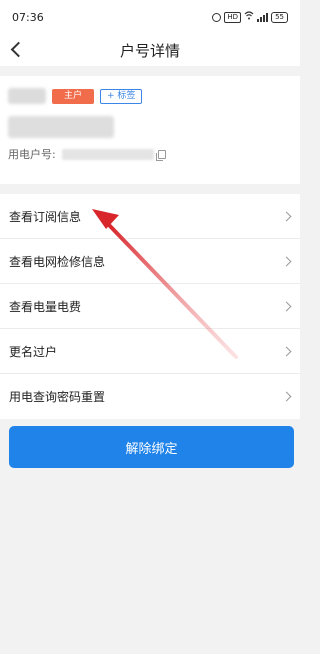 The image size is (320, 654). I want to click on menu-item-grid-maintenance: 查看电网检修信息, so click(150, 261).